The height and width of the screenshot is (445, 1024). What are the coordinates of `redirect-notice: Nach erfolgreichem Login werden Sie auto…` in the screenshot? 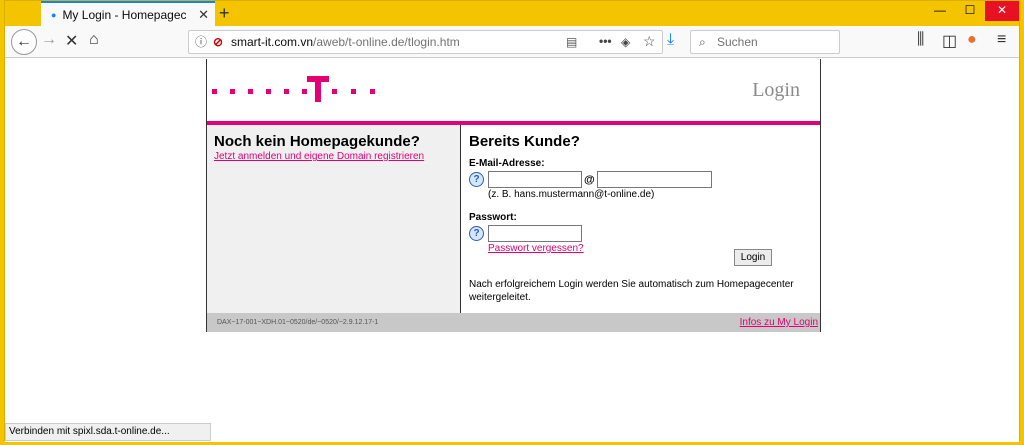 It's located at (631, 291).